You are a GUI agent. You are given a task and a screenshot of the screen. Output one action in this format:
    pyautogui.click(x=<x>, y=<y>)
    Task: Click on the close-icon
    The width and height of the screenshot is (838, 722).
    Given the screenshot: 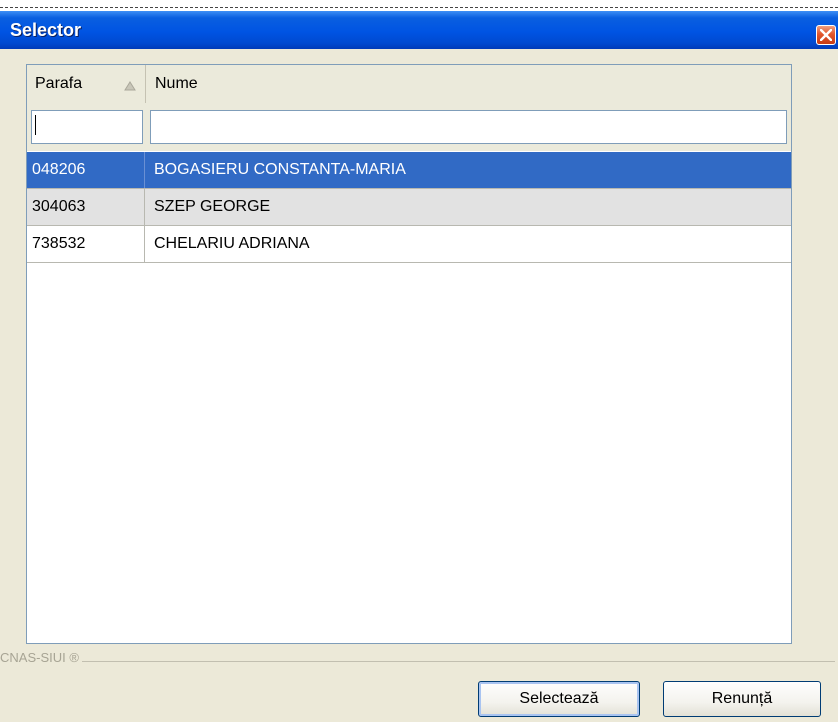 What is the action you would take?
    pyautogui.click(x=826, y=35)
    